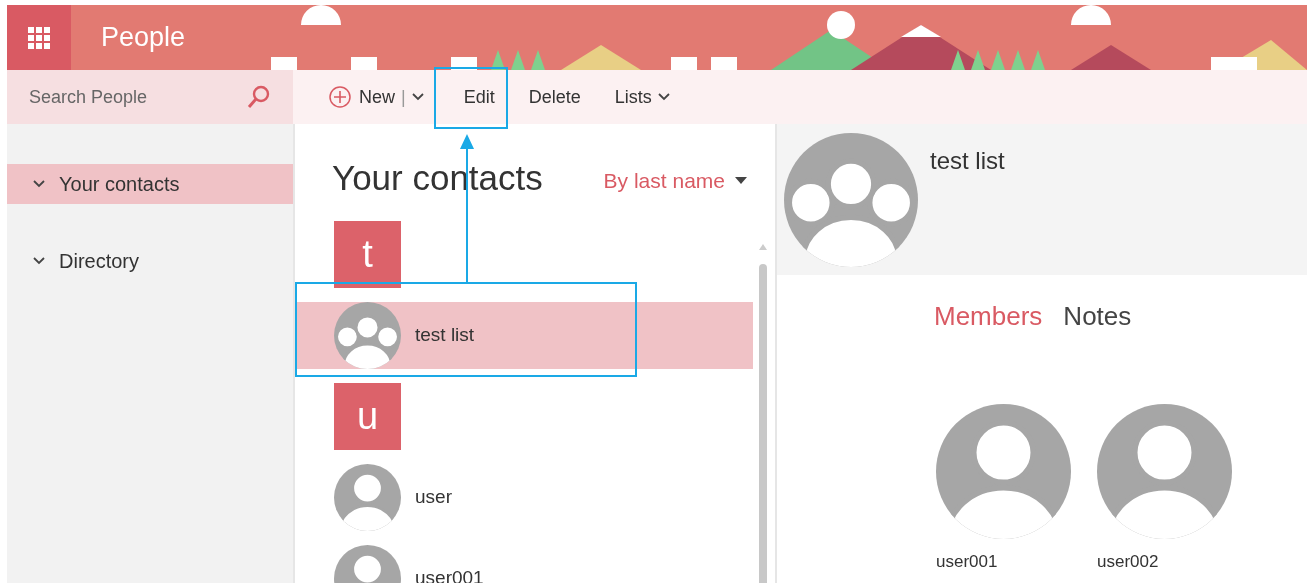 Image resolution: width=1307 pixels, height=583 pixels. I want to click on detail-tab: Members, so click(988, 316).